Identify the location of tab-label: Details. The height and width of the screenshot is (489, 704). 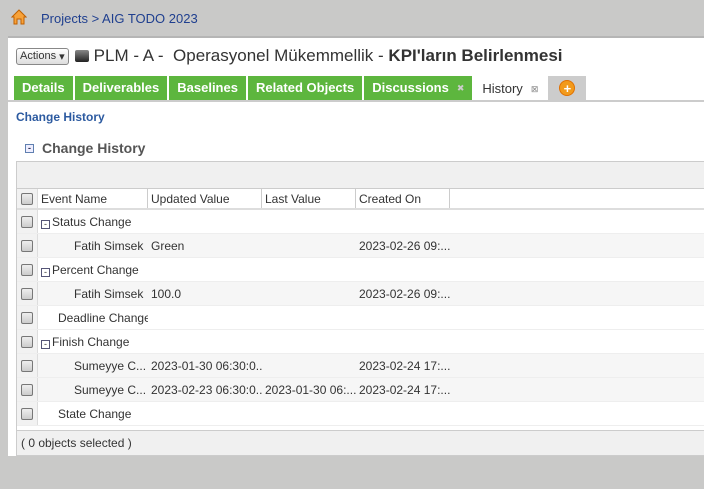
(43, 87).